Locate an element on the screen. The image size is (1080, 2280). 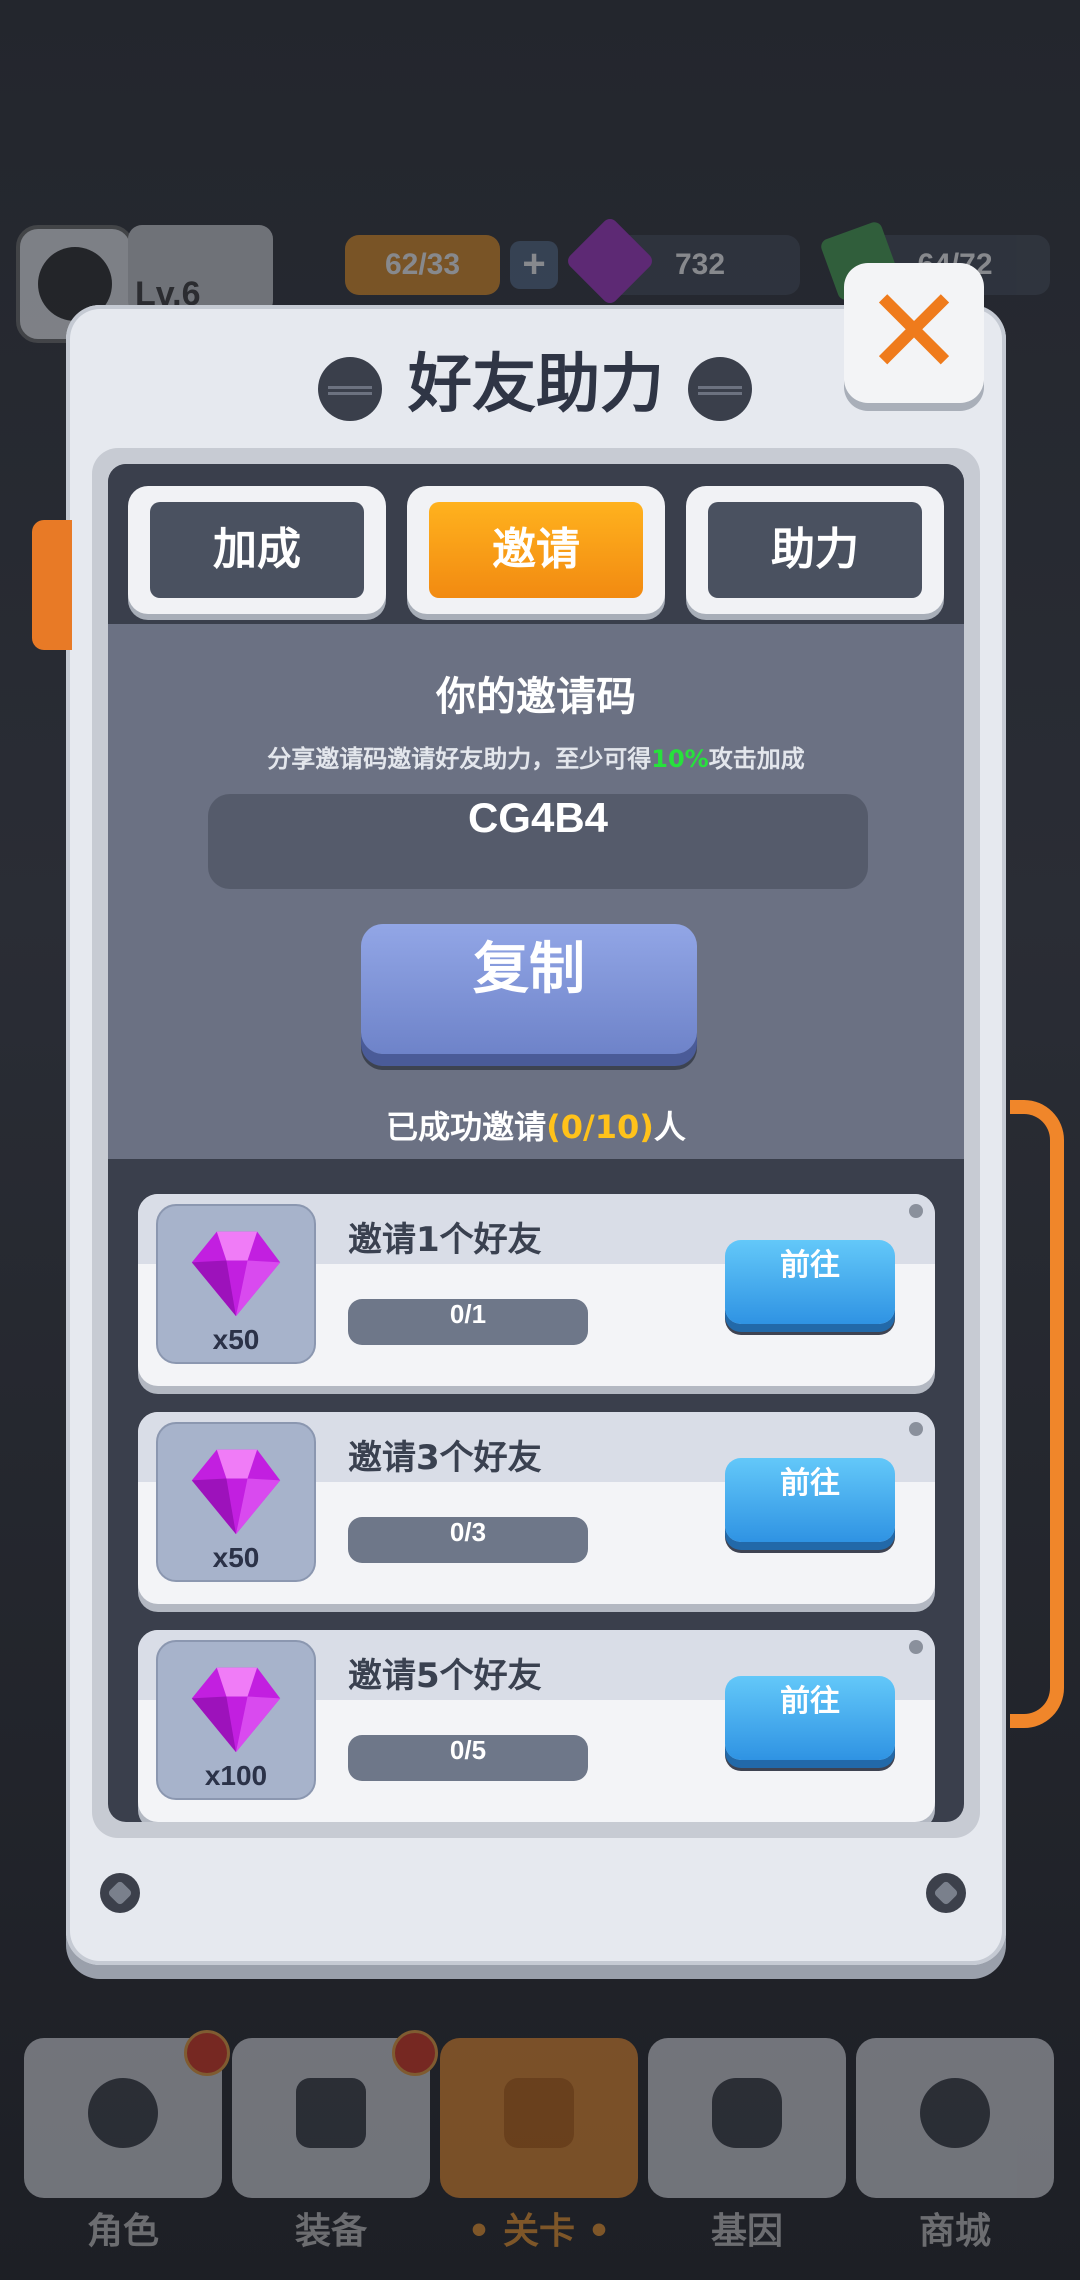
nav-shop is located at coordinates (955, 2118).